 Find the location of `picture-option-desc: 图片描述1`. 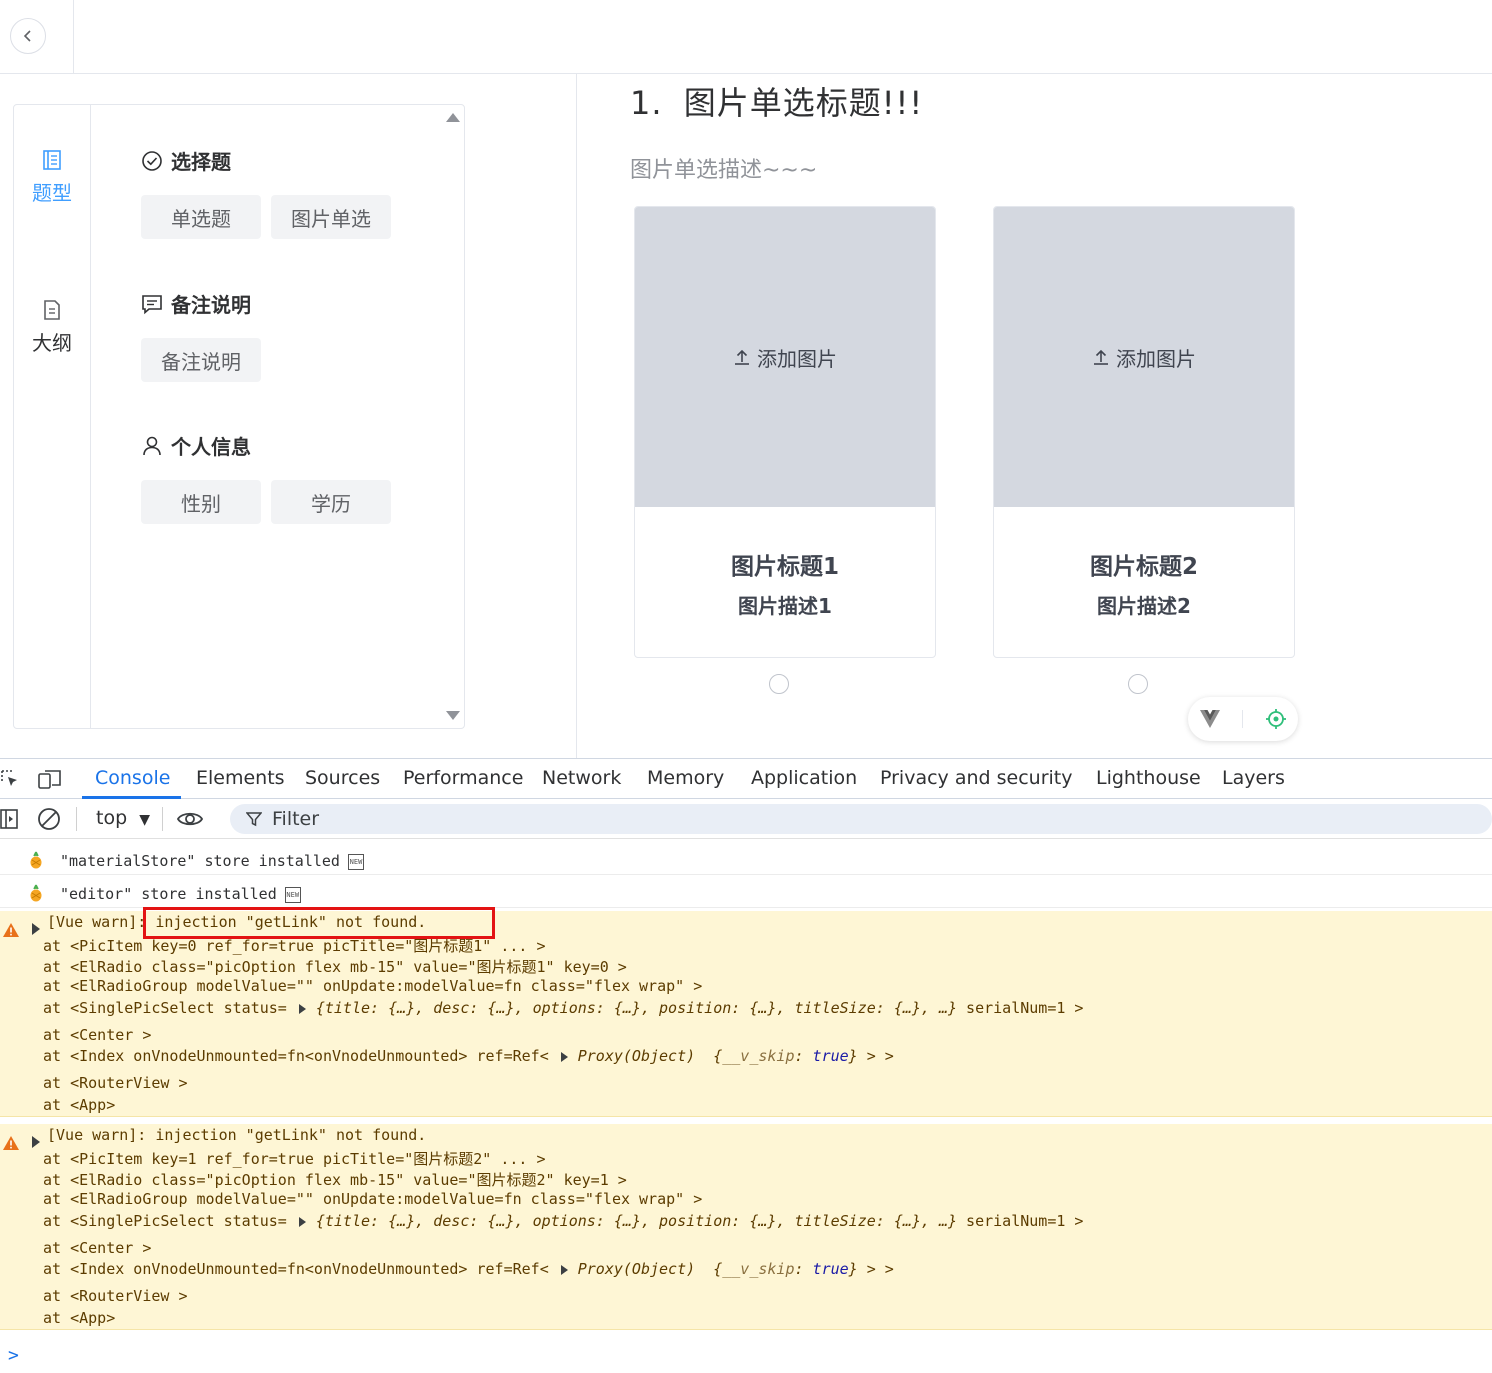

picture-option-desc: 图片描述1 is located at coordinates (785, 604).